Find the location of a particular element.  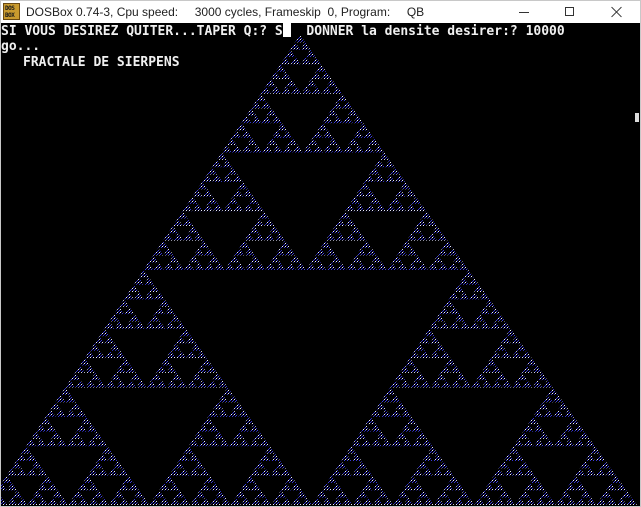

dosbox-app-icon: DOS BOX is located at coordinates (11, 11).